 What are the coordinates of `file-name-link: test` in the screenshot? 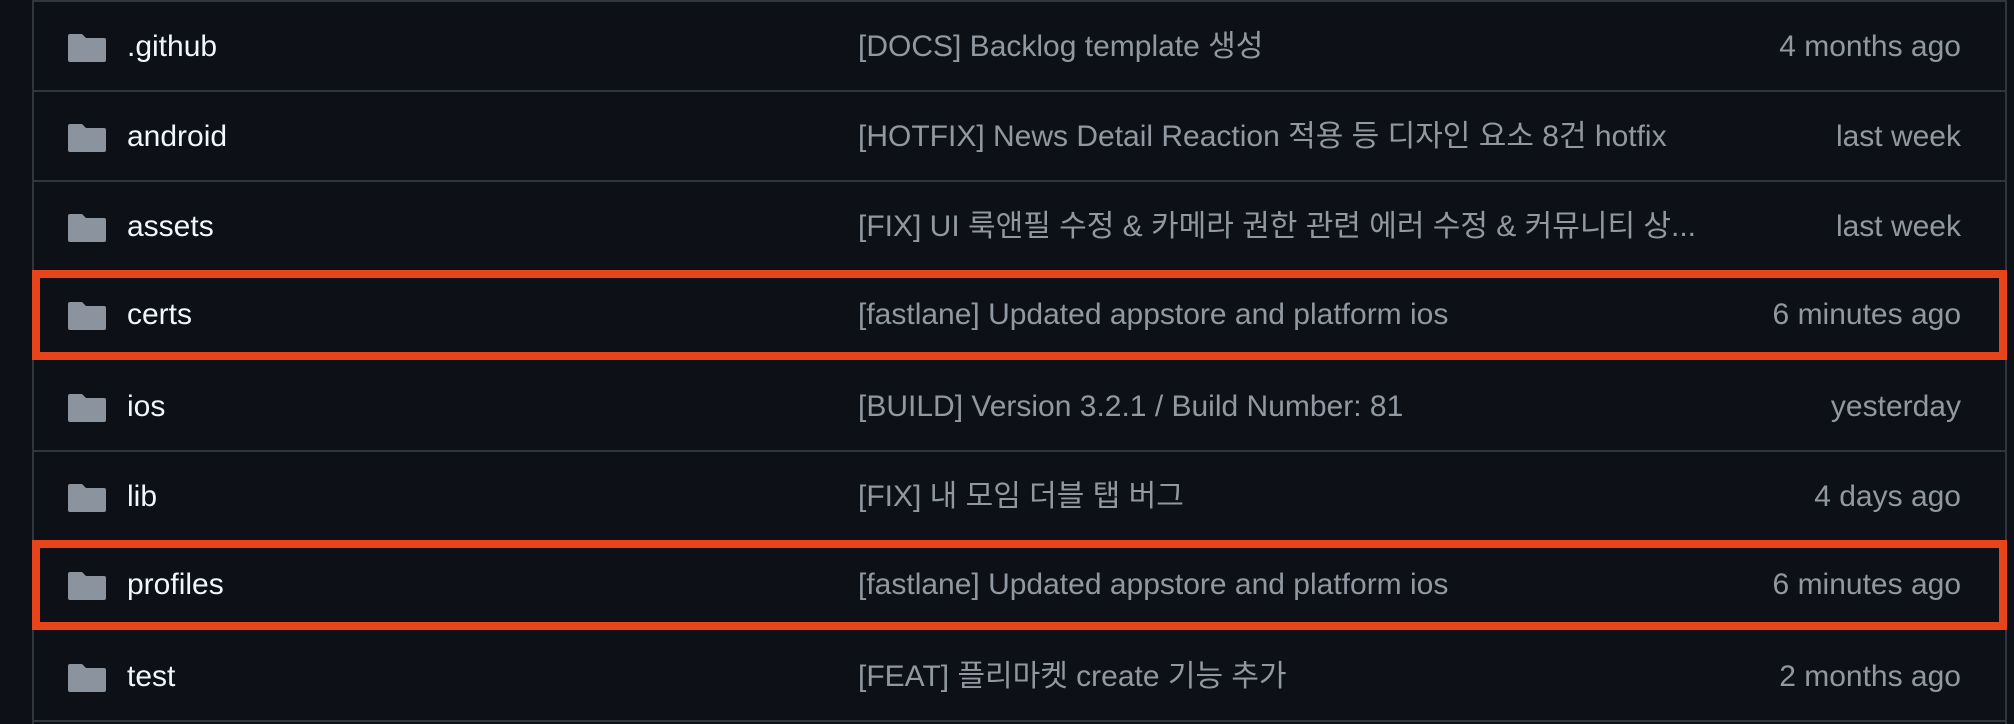 It's located at (151, 677).